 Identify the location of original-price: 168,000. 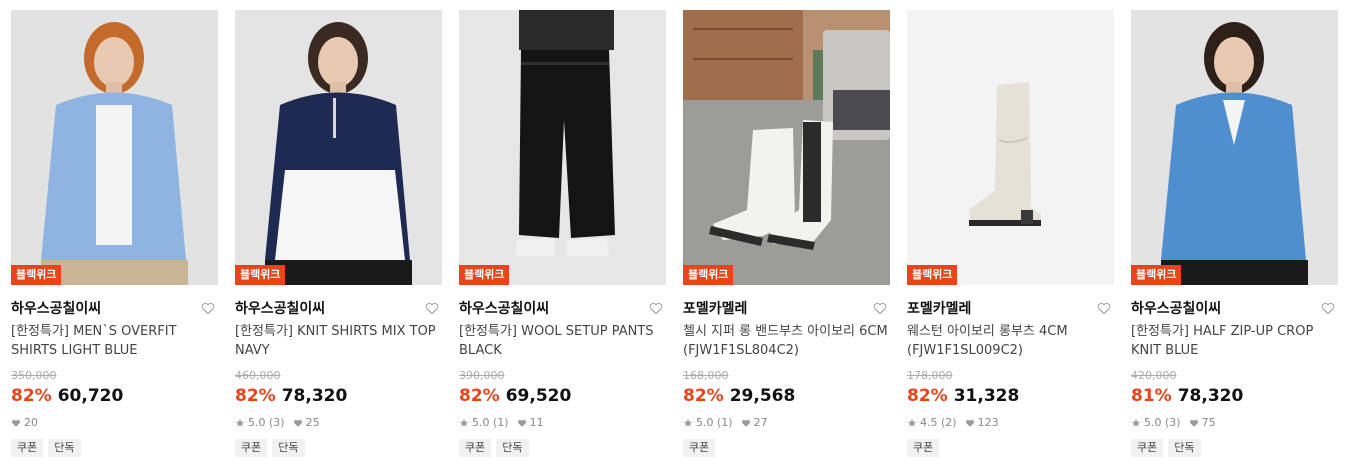
(706, 375).